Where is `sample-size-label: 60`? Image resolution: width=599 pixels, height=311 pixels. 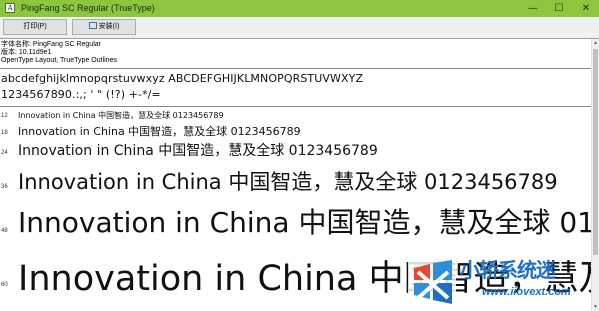
sample-size-label: 60 is located at coordinates (4, 285).